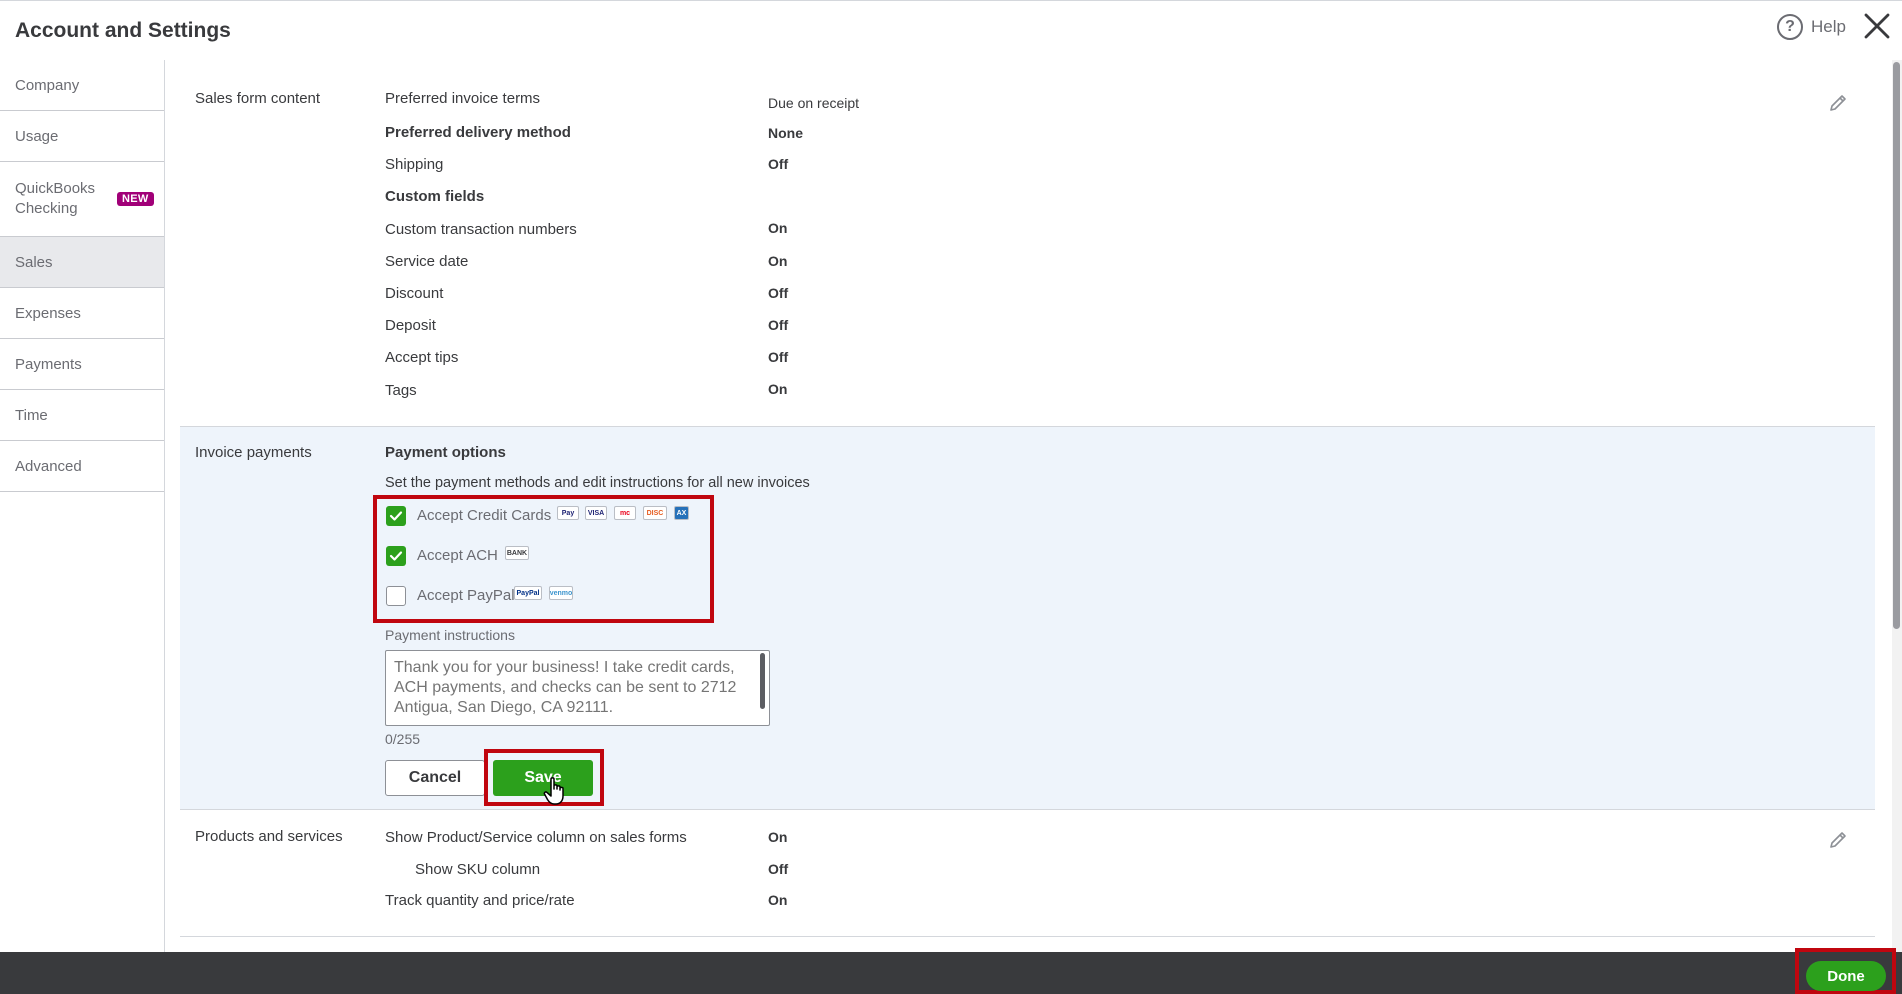 Image resolution: width=1902 pixels, height=994 pixels. Describe the element at coordinates (517, 553) in the screenshot. I see `bank-icon: BANK` at that location.